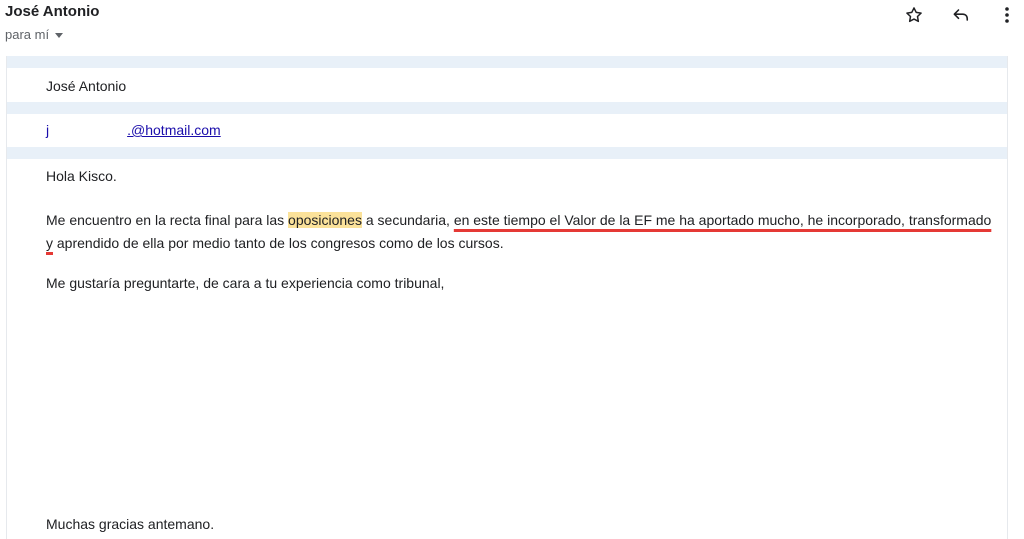 The image size is (1024, 539). What do you see at coordinates (229, 482) in the screenshot?
I see `cut-off-text: . . , , . . ,` at bounding box center [229, 482].